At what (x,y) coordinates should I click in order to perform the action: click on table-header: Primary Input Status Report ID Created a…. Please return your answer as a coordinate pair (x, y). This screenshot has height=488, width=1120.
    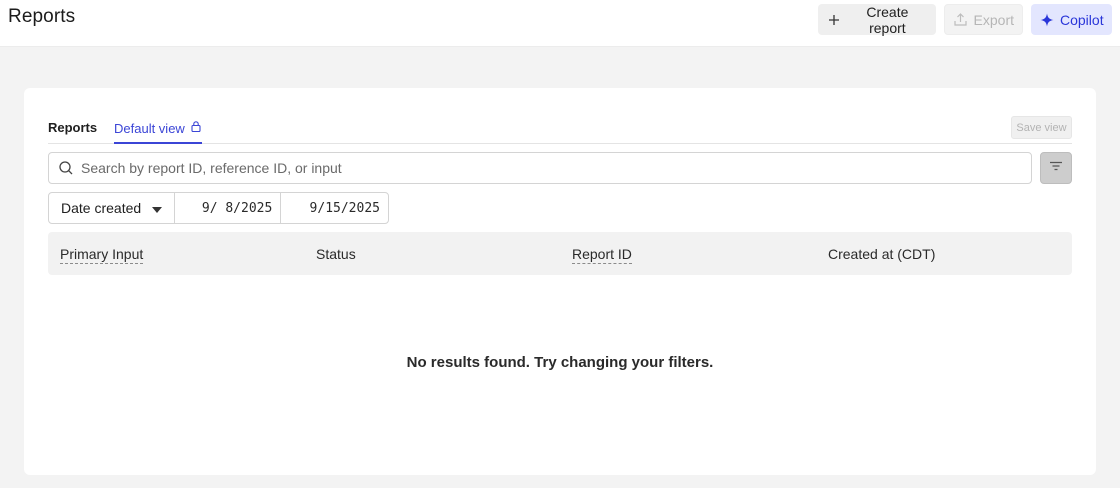
    Looking at the image, I should click on (560, 253).